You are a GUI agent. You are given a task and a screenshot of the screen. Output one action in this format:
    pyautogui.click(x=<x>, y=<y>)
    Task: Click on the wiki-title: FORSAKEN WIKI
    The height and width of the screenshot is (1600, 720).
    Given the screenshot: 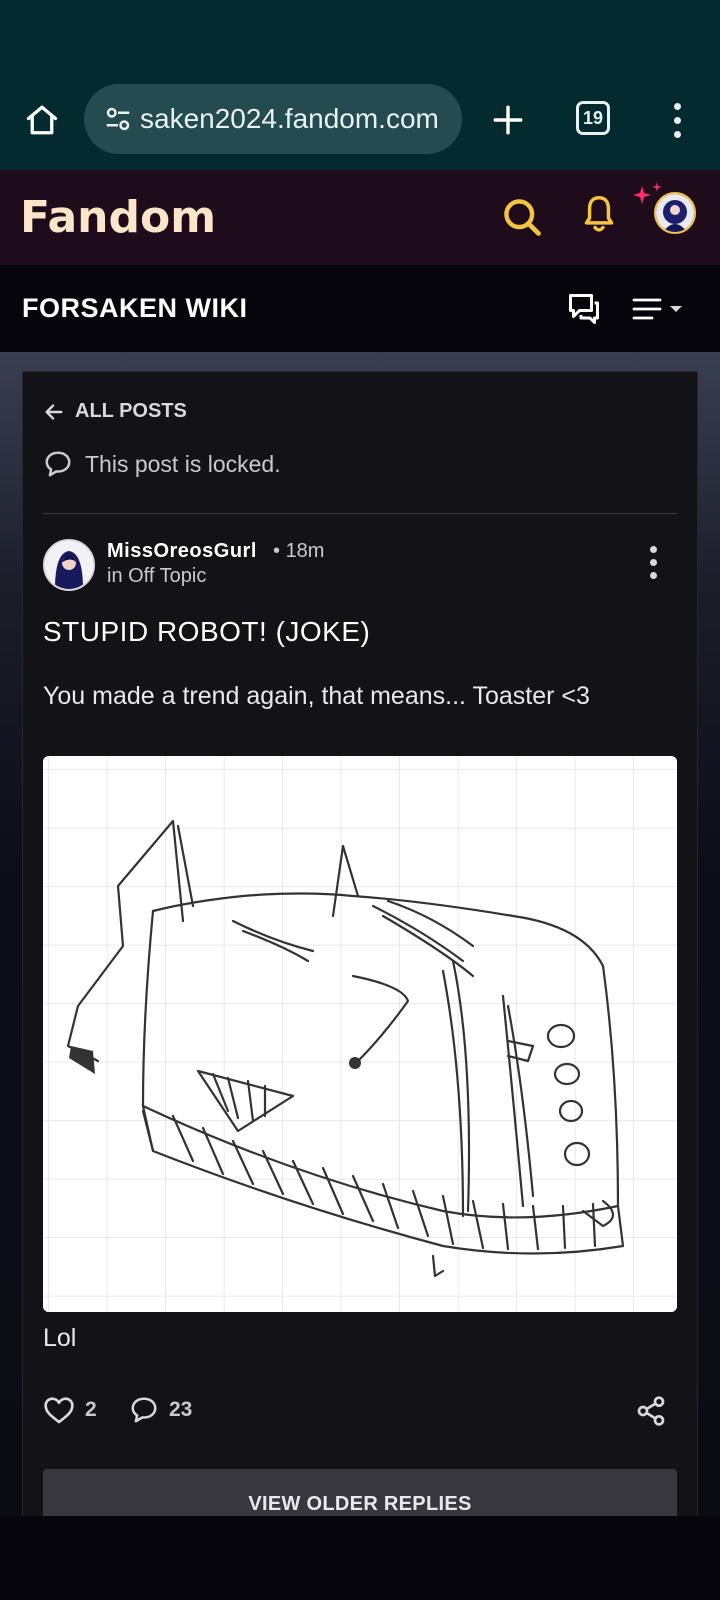 What is the action you would take?
    pyautogui.click(x=135, y=308)
    